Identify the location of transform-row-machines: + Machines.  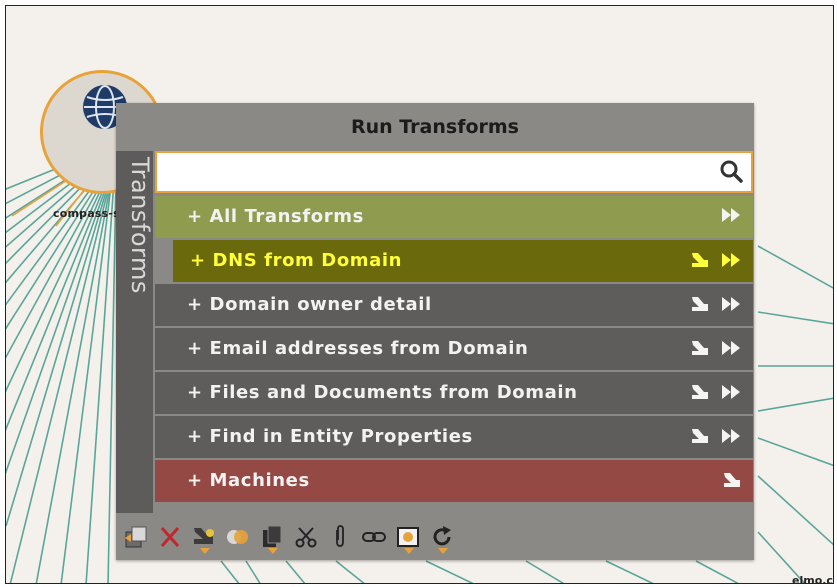
(454, 481).